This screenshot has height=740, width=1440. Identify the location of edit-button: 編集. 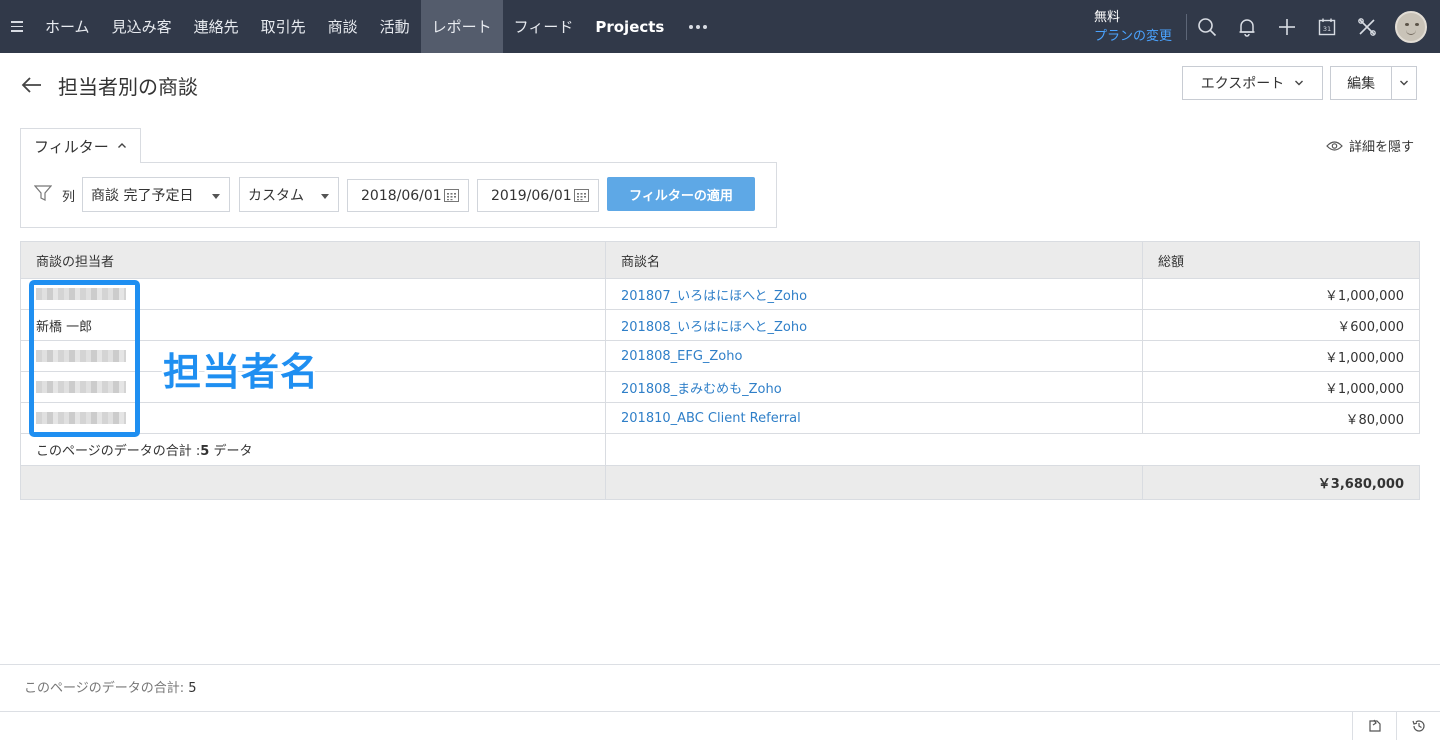
(1362, 83).